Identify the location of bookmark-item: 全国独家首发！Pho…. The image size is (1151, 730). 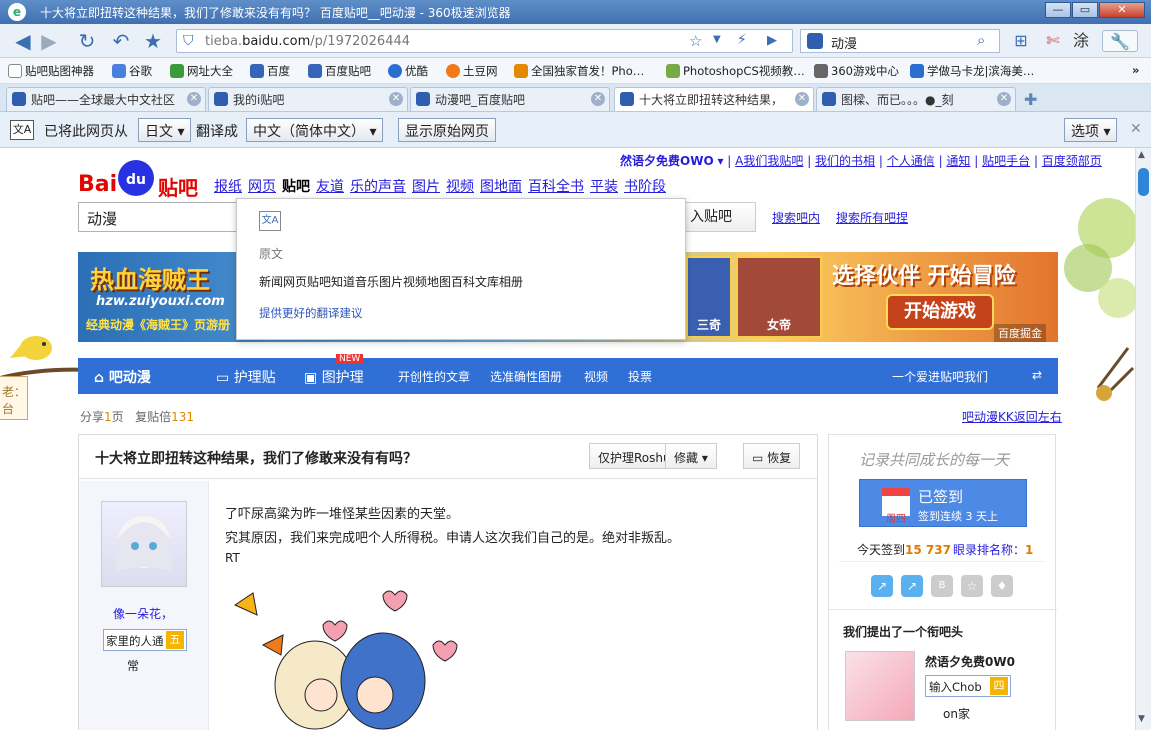
(579, 71).